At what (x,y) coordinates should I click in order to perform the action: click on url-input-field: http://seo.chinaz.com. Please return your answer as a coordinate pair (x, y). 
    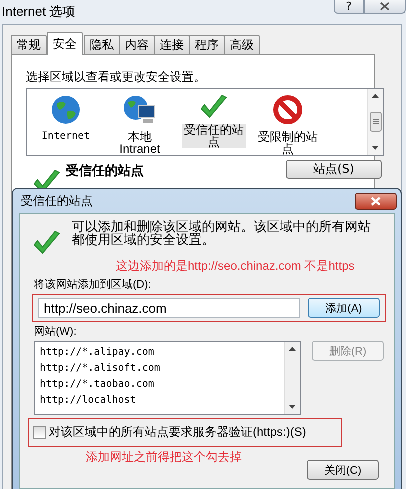
    Looking at the image, I should click on (169, 308).